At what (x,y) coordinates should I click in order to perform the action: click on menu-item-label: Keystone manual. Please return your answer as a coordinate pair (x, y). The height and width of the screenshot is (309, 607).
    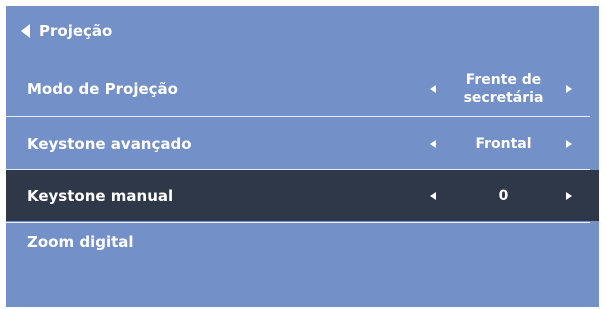
    Looking at the image, I should click on (100, 195).